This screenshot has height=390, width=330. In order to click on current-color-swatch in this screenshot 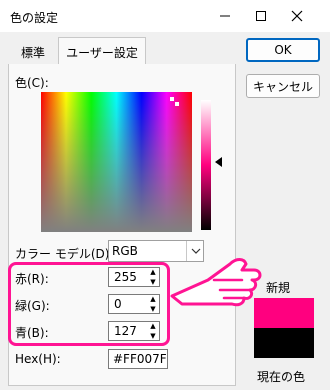, I will do `click(284, 343)`.